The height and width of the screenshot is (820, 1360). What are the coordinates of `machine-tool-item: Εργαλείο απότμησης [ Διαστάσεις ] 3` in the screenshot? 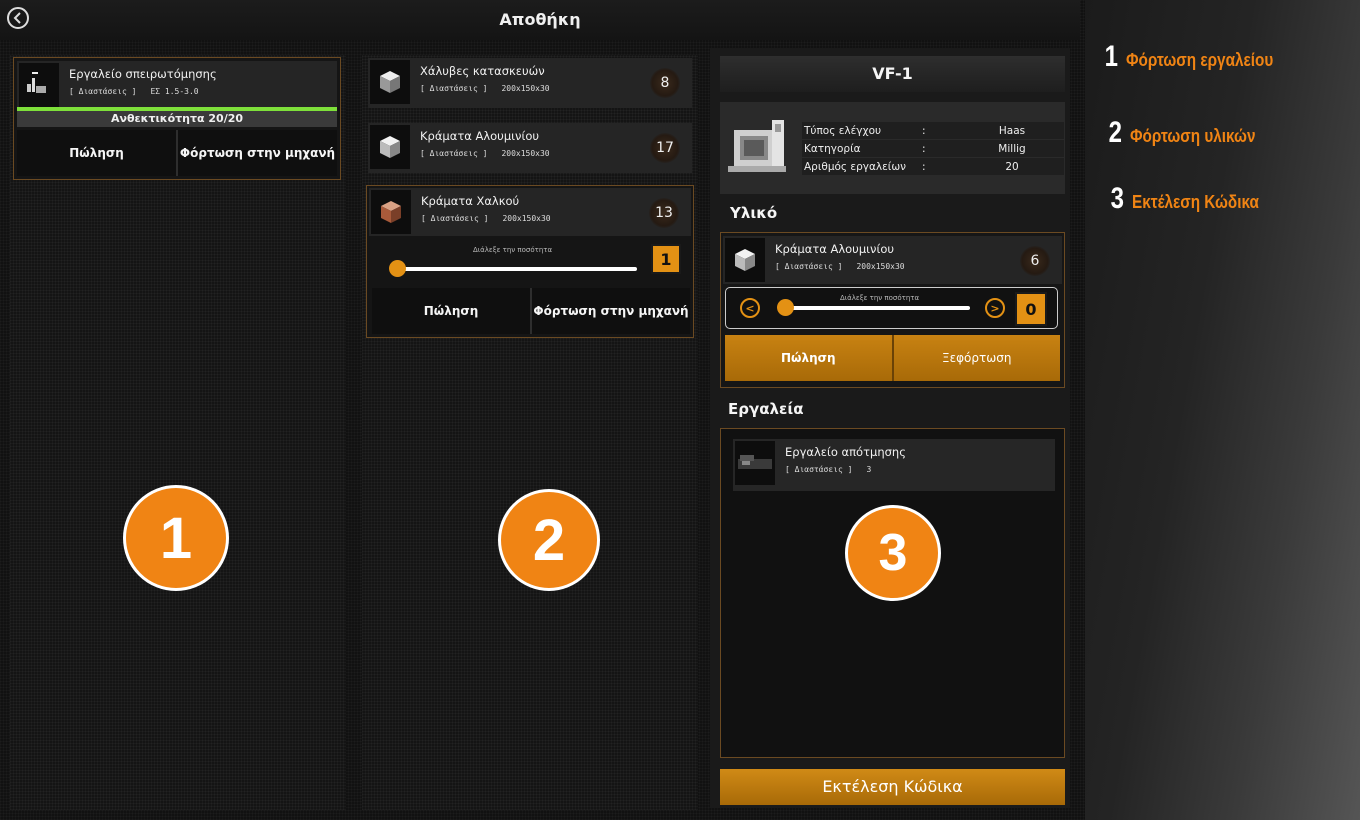 It's located at (894, 465).